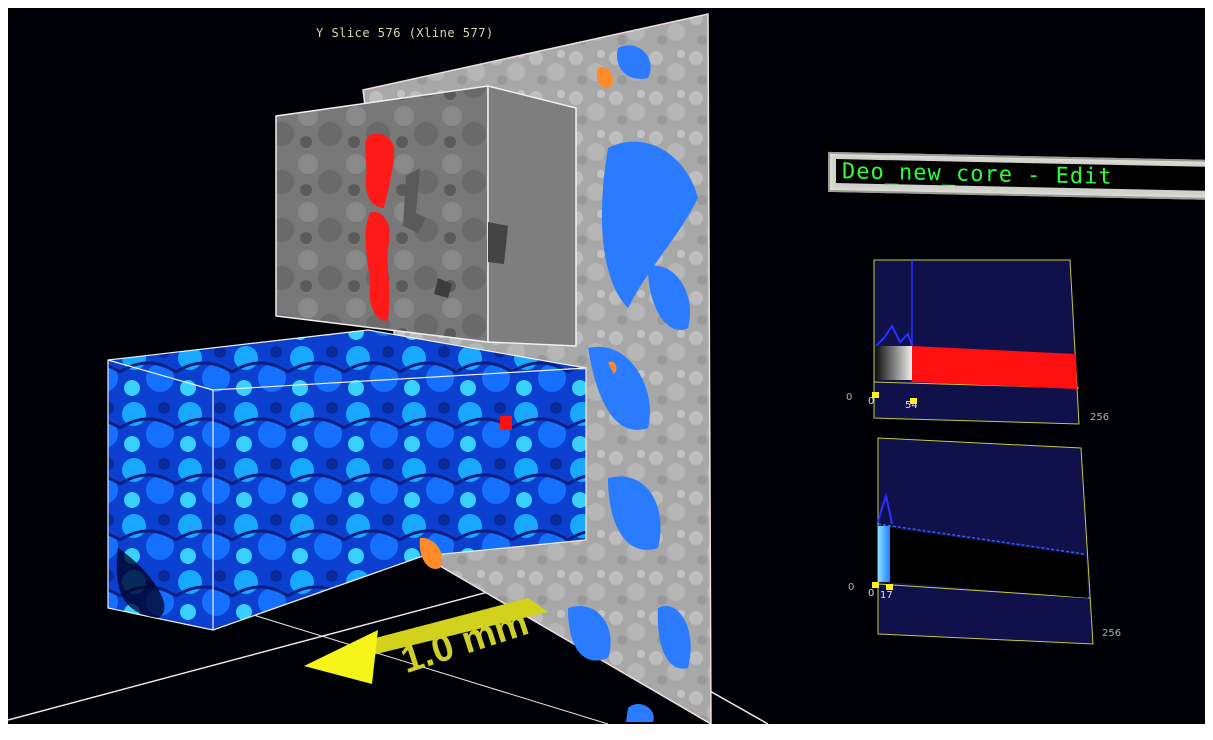 Image resolution: width=1213 pixels, height=740 pixels. I want to click on tf2-right-marker-label: 17, so click(886, 595).